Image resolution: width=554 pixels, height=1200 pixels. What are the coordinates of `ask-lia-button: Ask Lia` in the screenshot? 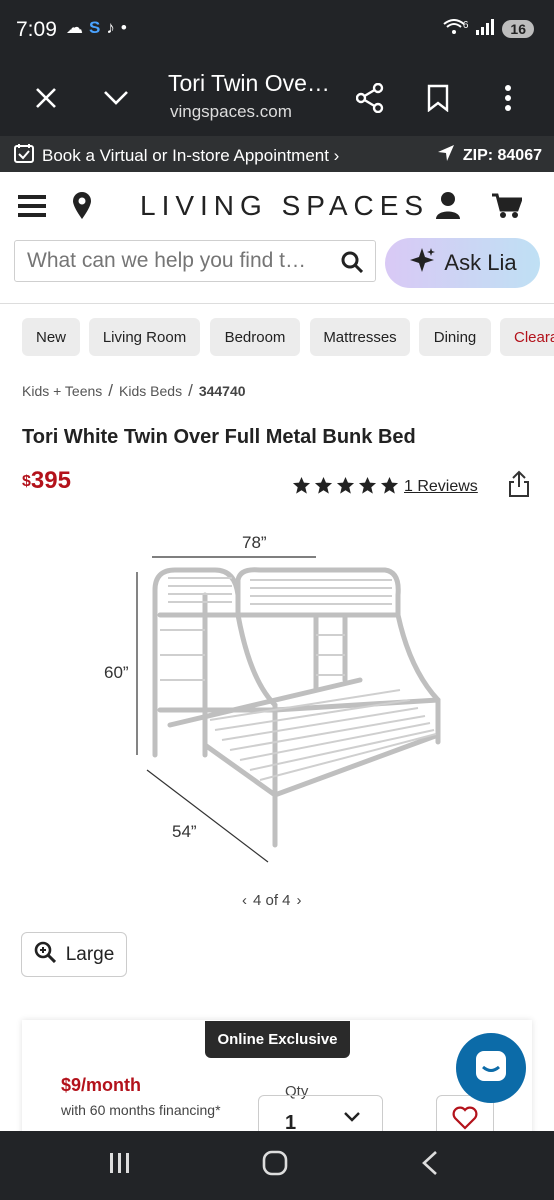 It's located at (462, 263).